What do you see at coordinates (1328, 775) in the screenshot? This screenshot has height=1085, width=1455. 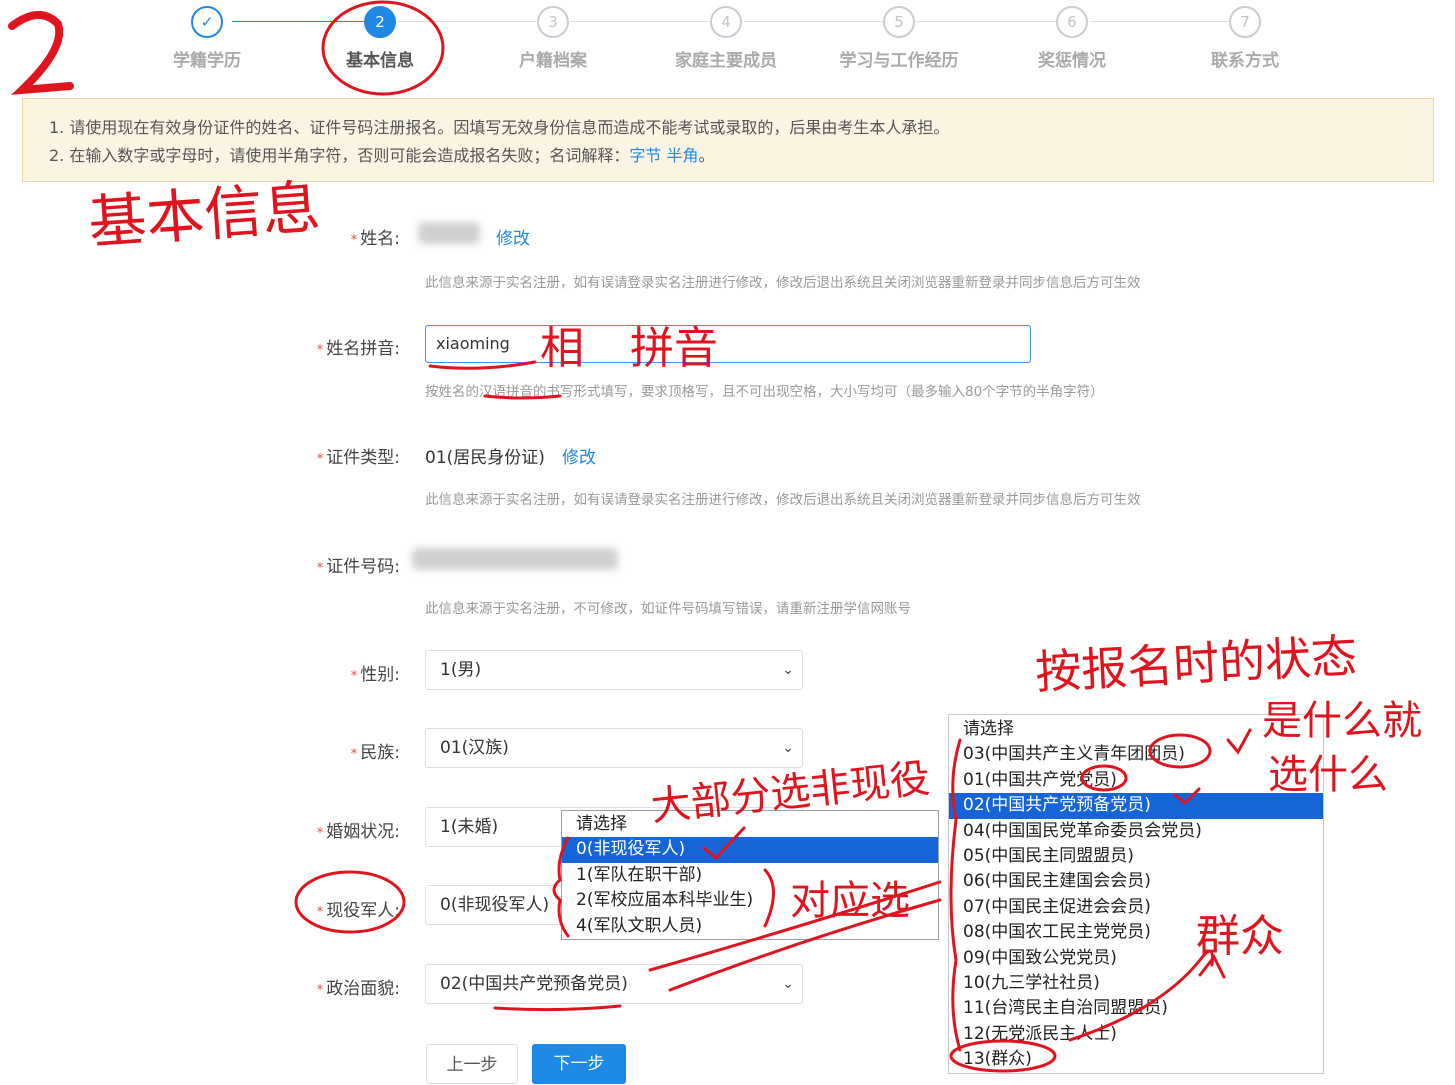 I see `annotation-status-3: 选什么` at bounding box center [1328, 775].